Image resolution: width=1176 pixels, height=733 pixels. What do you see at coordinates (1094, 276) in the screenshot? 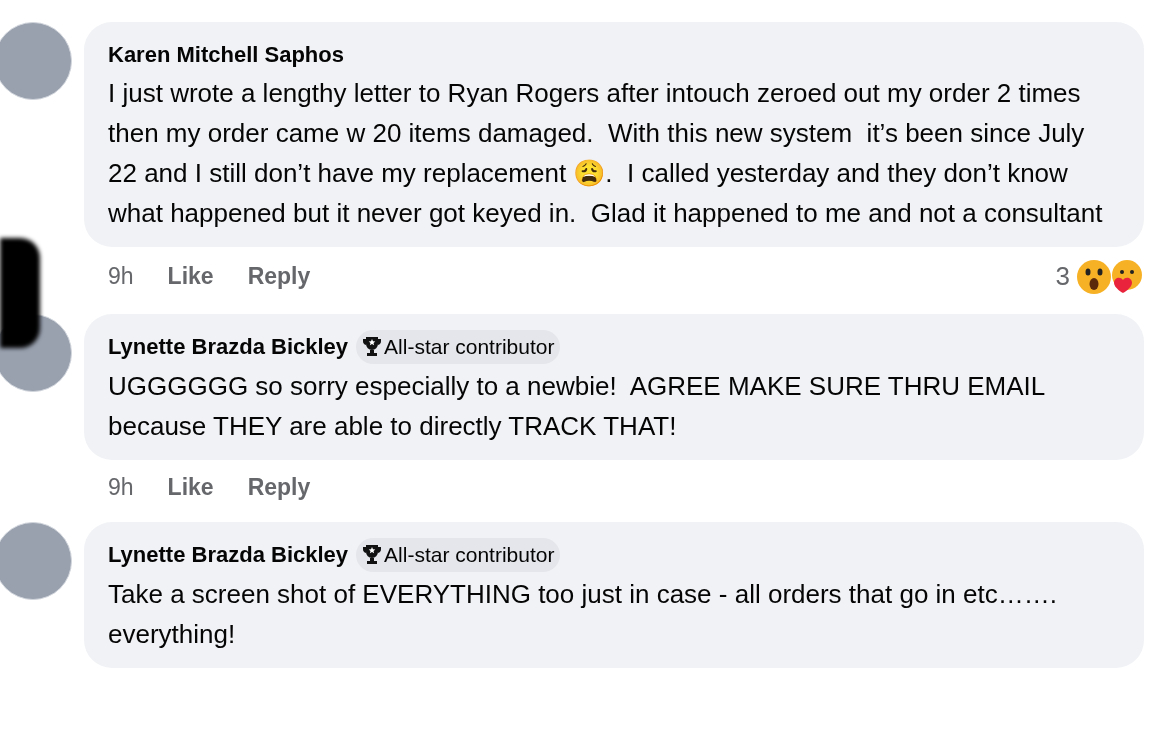
I see `surprised-face-icon` at bounding box center [1094, 276].